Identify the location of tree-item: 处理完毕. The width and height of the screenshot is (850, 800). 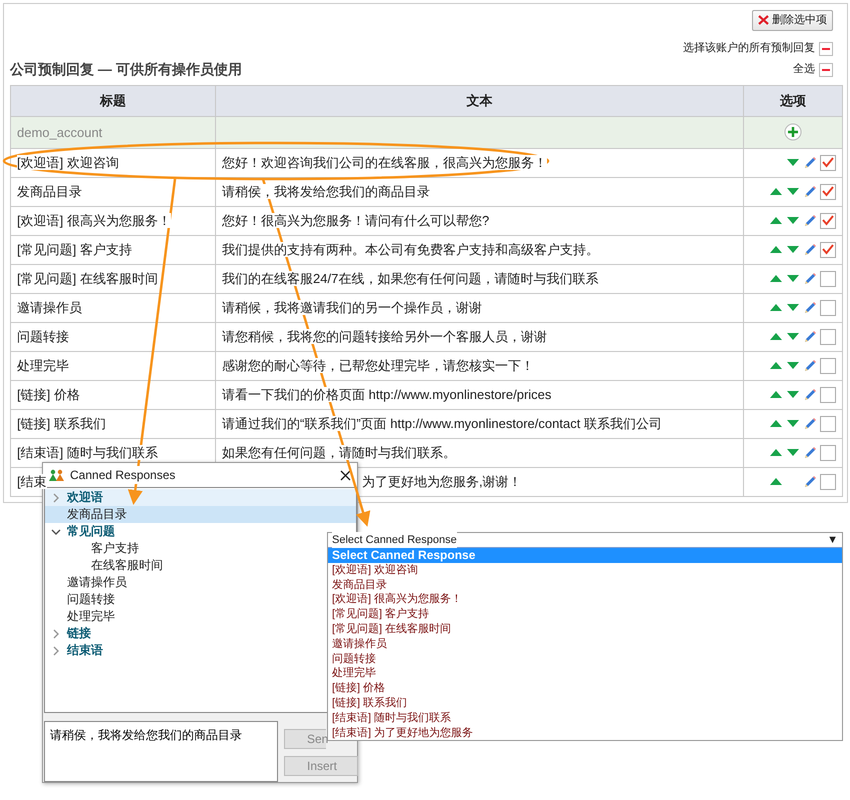
(82, 616).